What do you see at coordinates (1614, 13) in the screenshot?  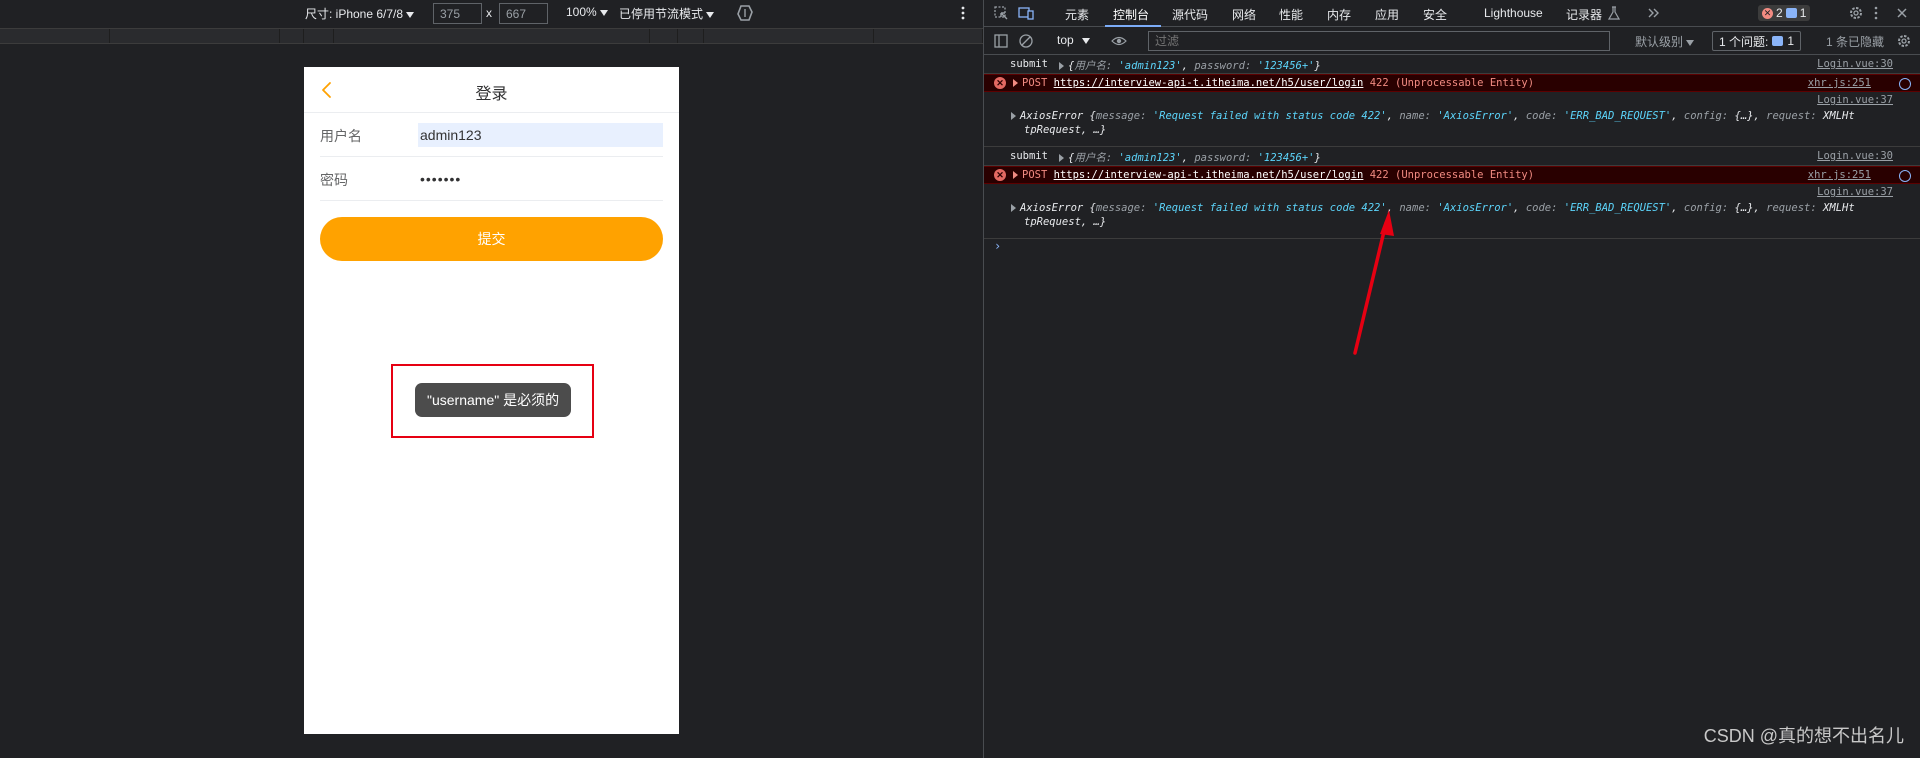 I see `flask-icon` at bounding box center [1614, 13].